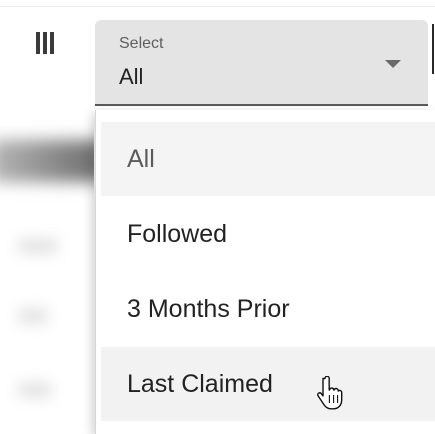 The height and width of the screenshot is (434, 435). I want to click on top-divider, so click(217, 3).